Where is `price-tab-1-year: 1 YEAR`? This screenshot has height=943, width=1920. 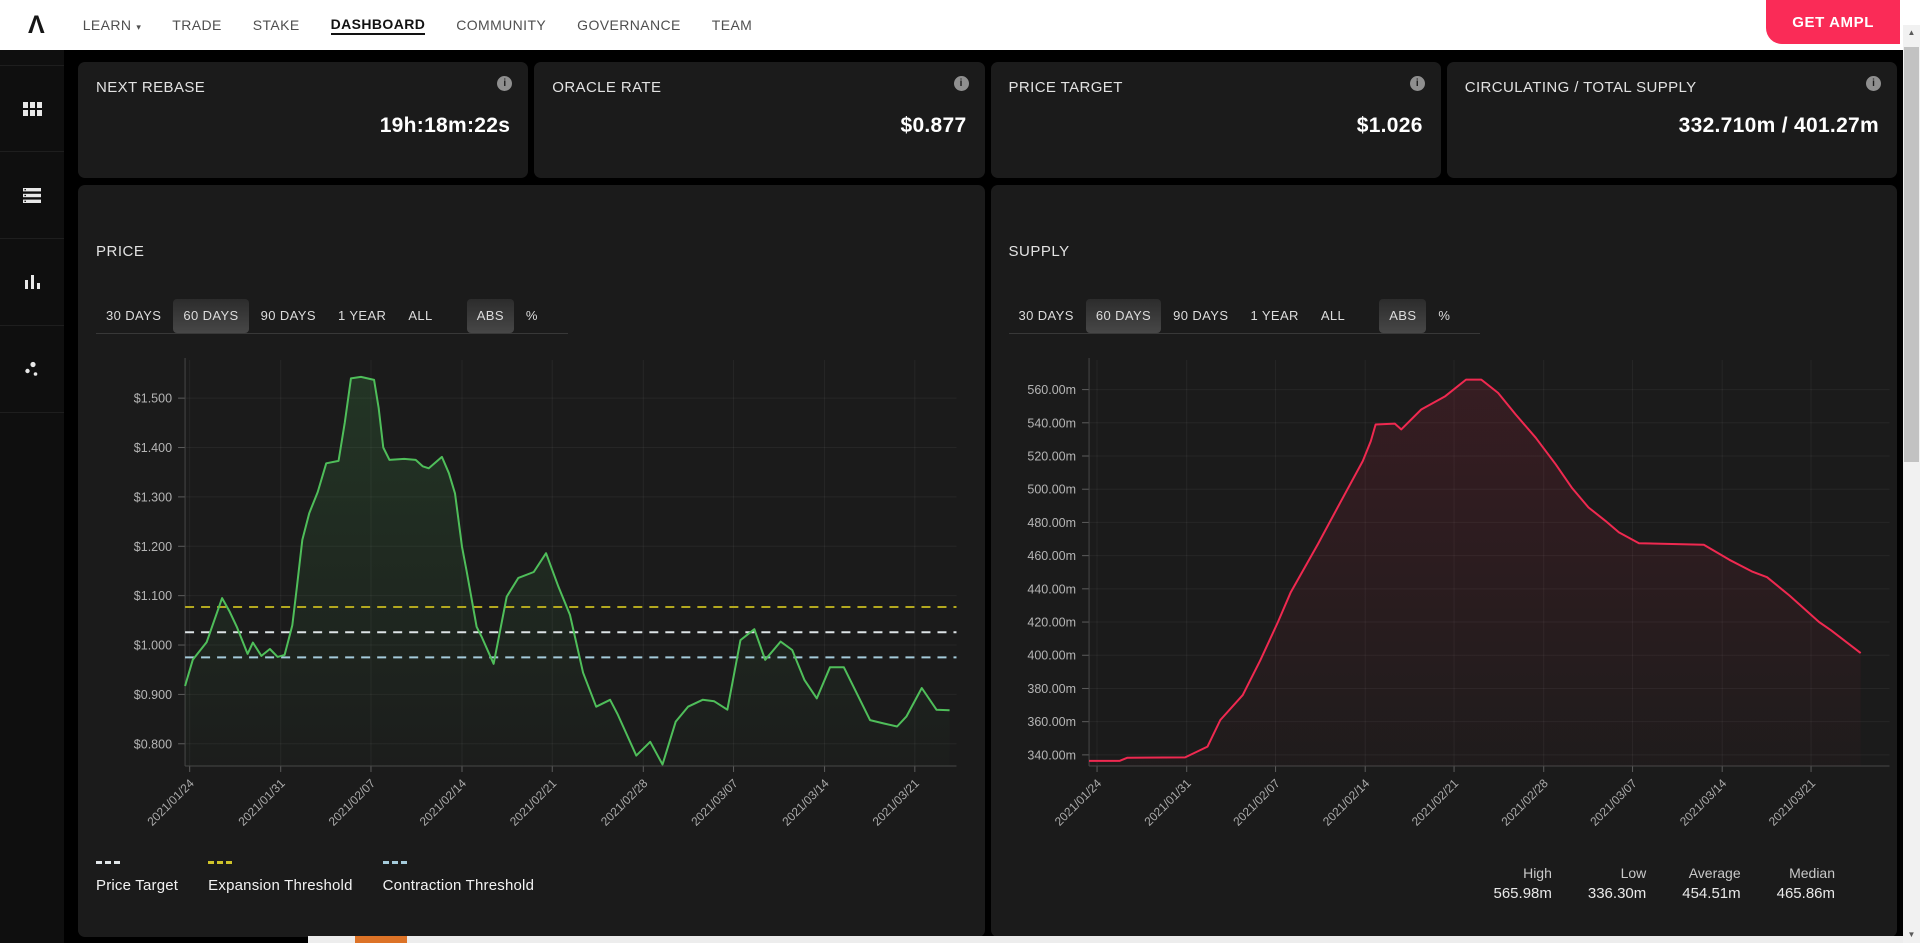
price-tab-1-year: 1 YEAR is located at coordinates (362, 316).